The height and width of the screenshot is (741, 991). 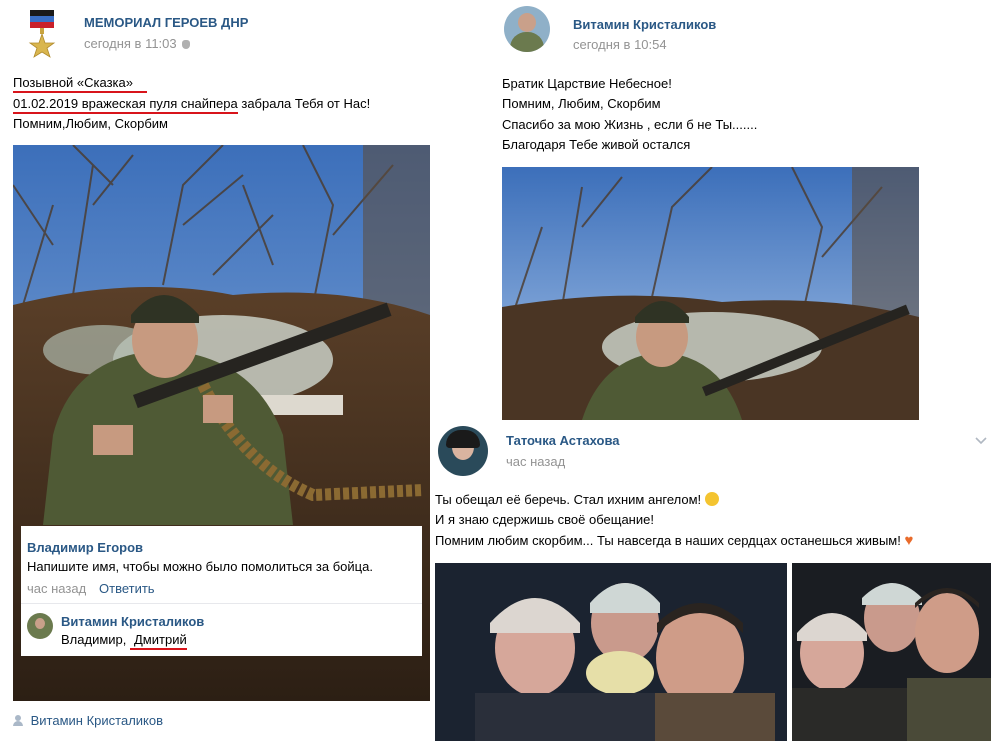 I want to click on heart-emoji: ♥, so click(x=909, y=540).